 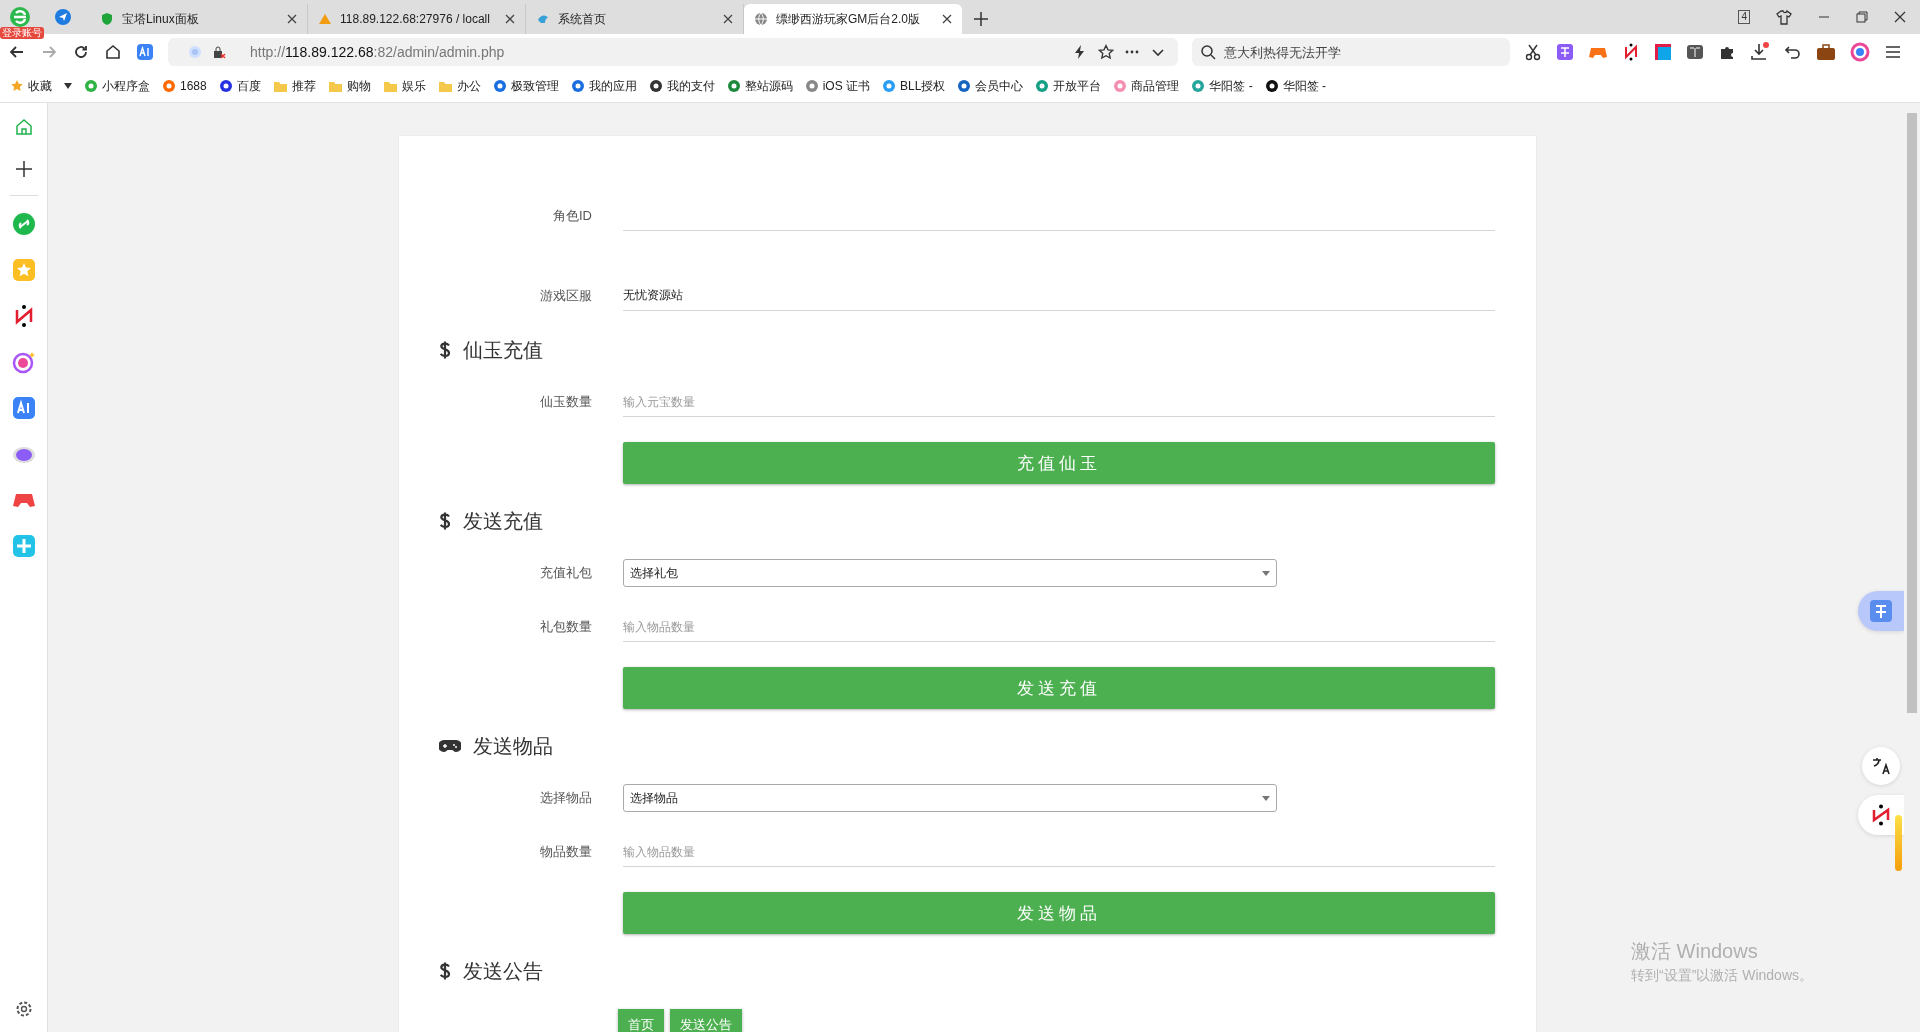 What do you see at coordinates (31, 86) in the screenshot?
I see `bookmark-item: 收藏` at bounding box center [31, 86].